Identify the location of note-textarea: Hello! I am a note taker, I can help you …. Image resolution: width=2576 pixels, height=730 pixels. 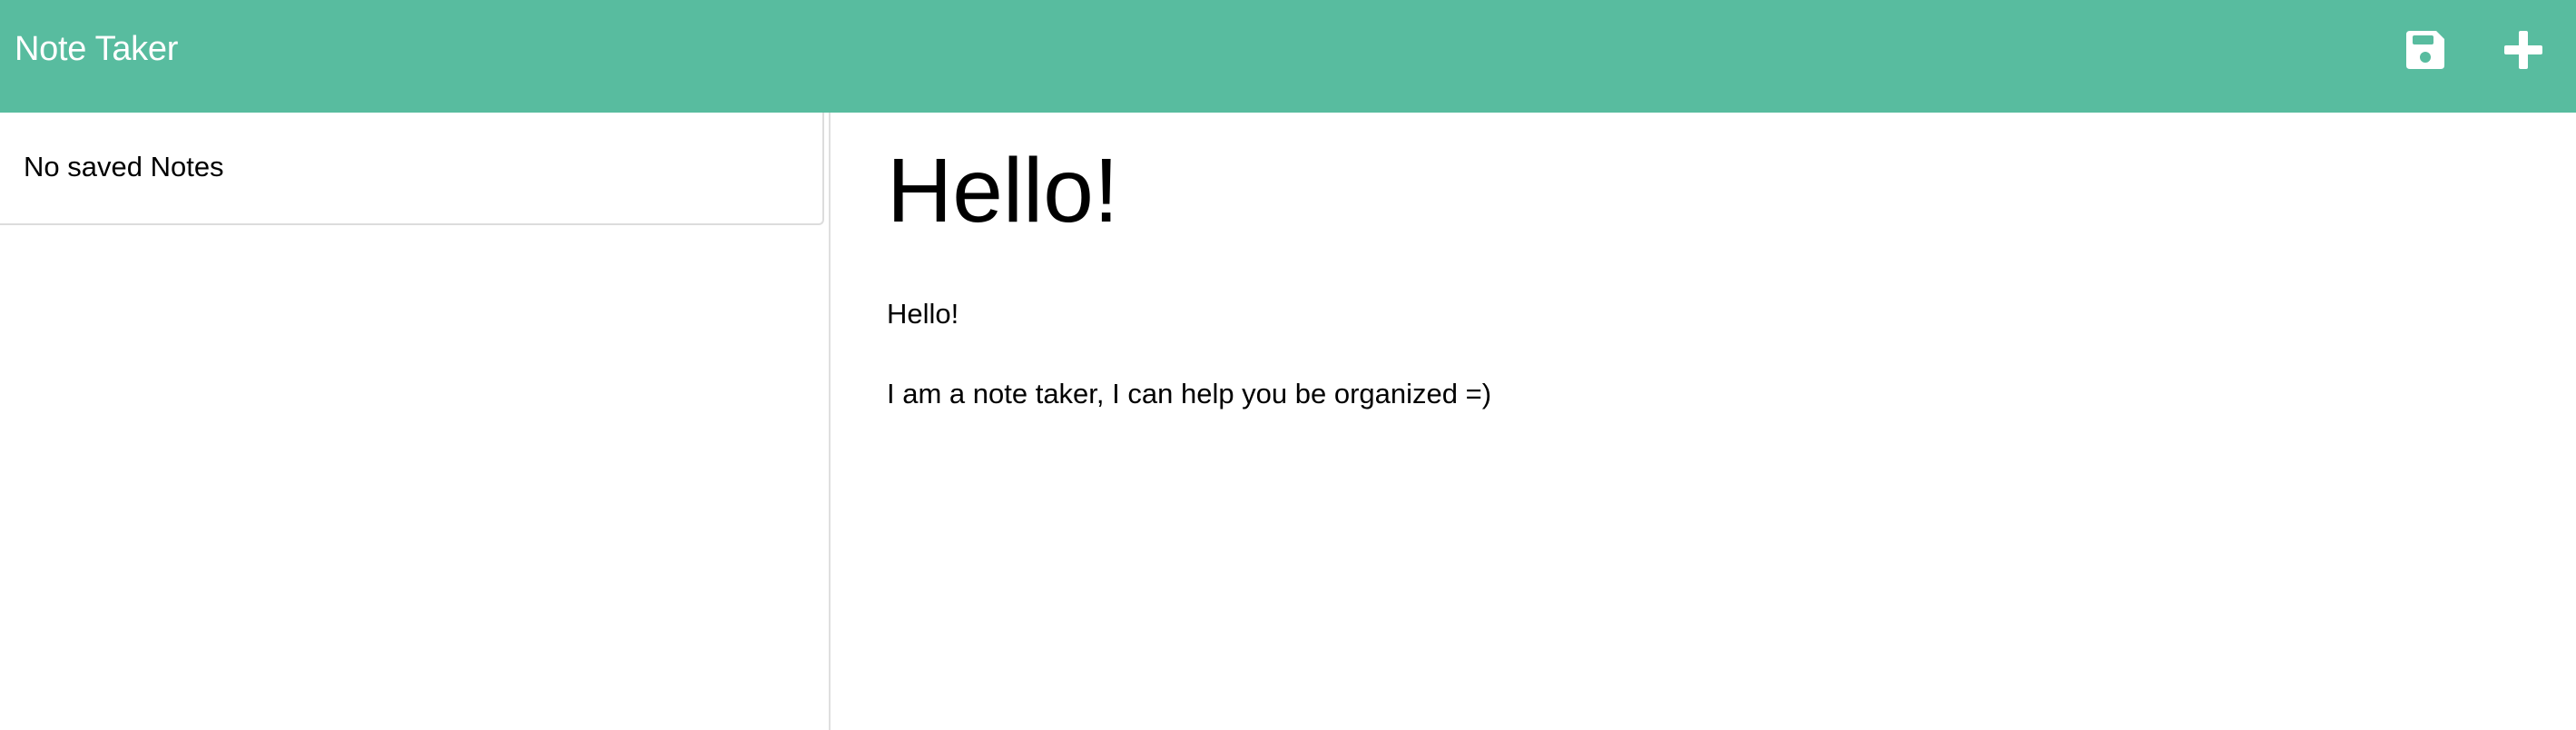
(1189, 354).